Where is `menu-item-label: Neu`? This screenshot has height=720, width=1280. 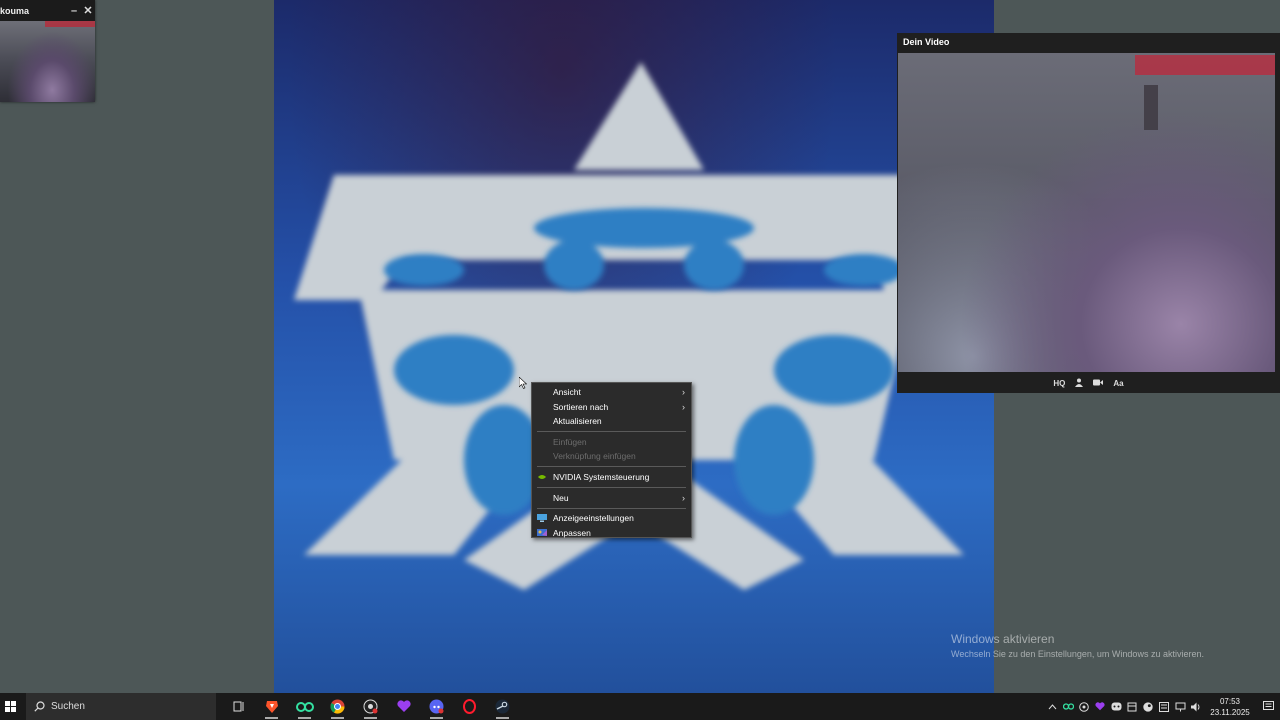
menu-item-label: Neu is located at coordinates (561, 497).